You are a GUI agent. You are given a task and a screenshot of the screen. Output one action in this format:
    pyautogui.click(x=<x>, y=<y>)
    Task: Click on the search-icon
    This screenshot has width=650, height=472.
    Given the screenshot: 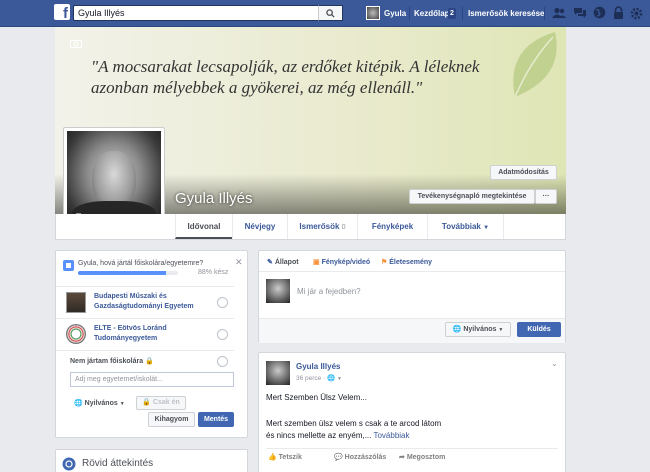 What is the action you would take?
    pyautogui.click(x=330, y=13)
    